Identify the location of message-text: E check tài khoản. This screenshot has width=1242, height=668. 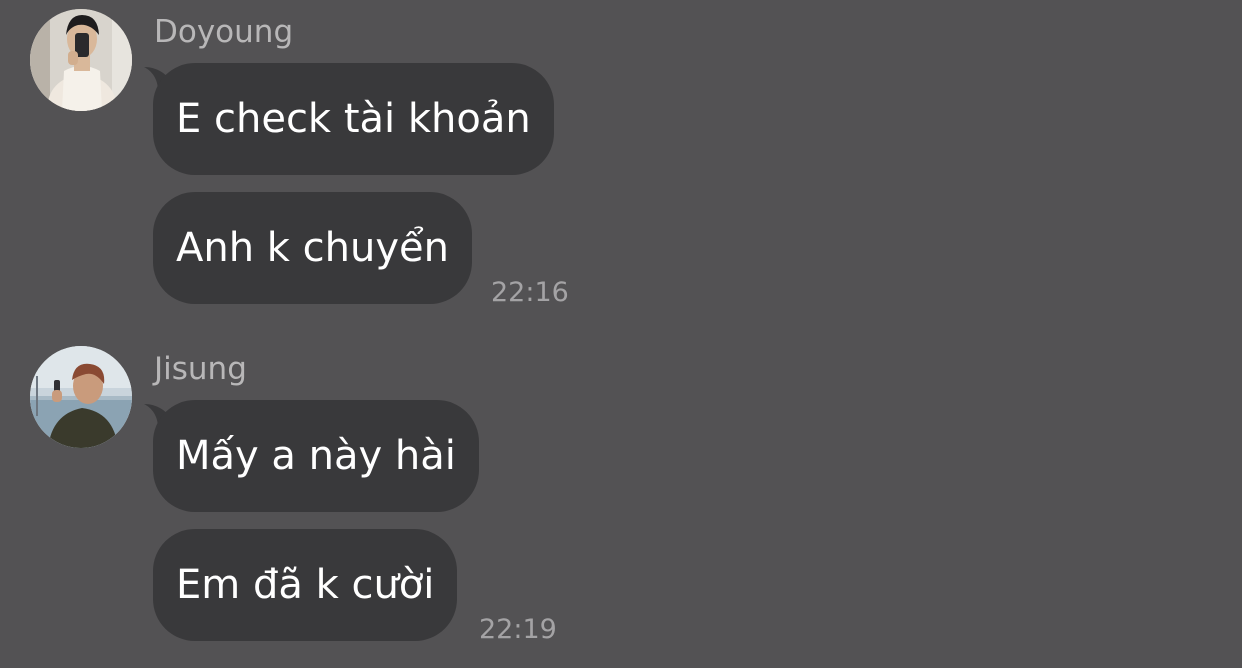
(353, 119).